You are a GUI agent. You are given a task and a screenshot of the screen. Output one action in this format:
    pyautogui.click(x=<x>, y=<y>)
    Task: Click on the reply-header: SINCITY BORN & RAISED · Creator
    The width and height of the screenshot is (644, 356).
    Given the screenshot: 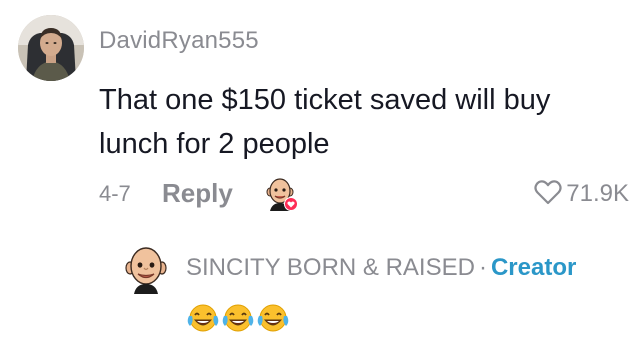 What is the action you would take?
    pyautogui.click(x=381, y=268)
    